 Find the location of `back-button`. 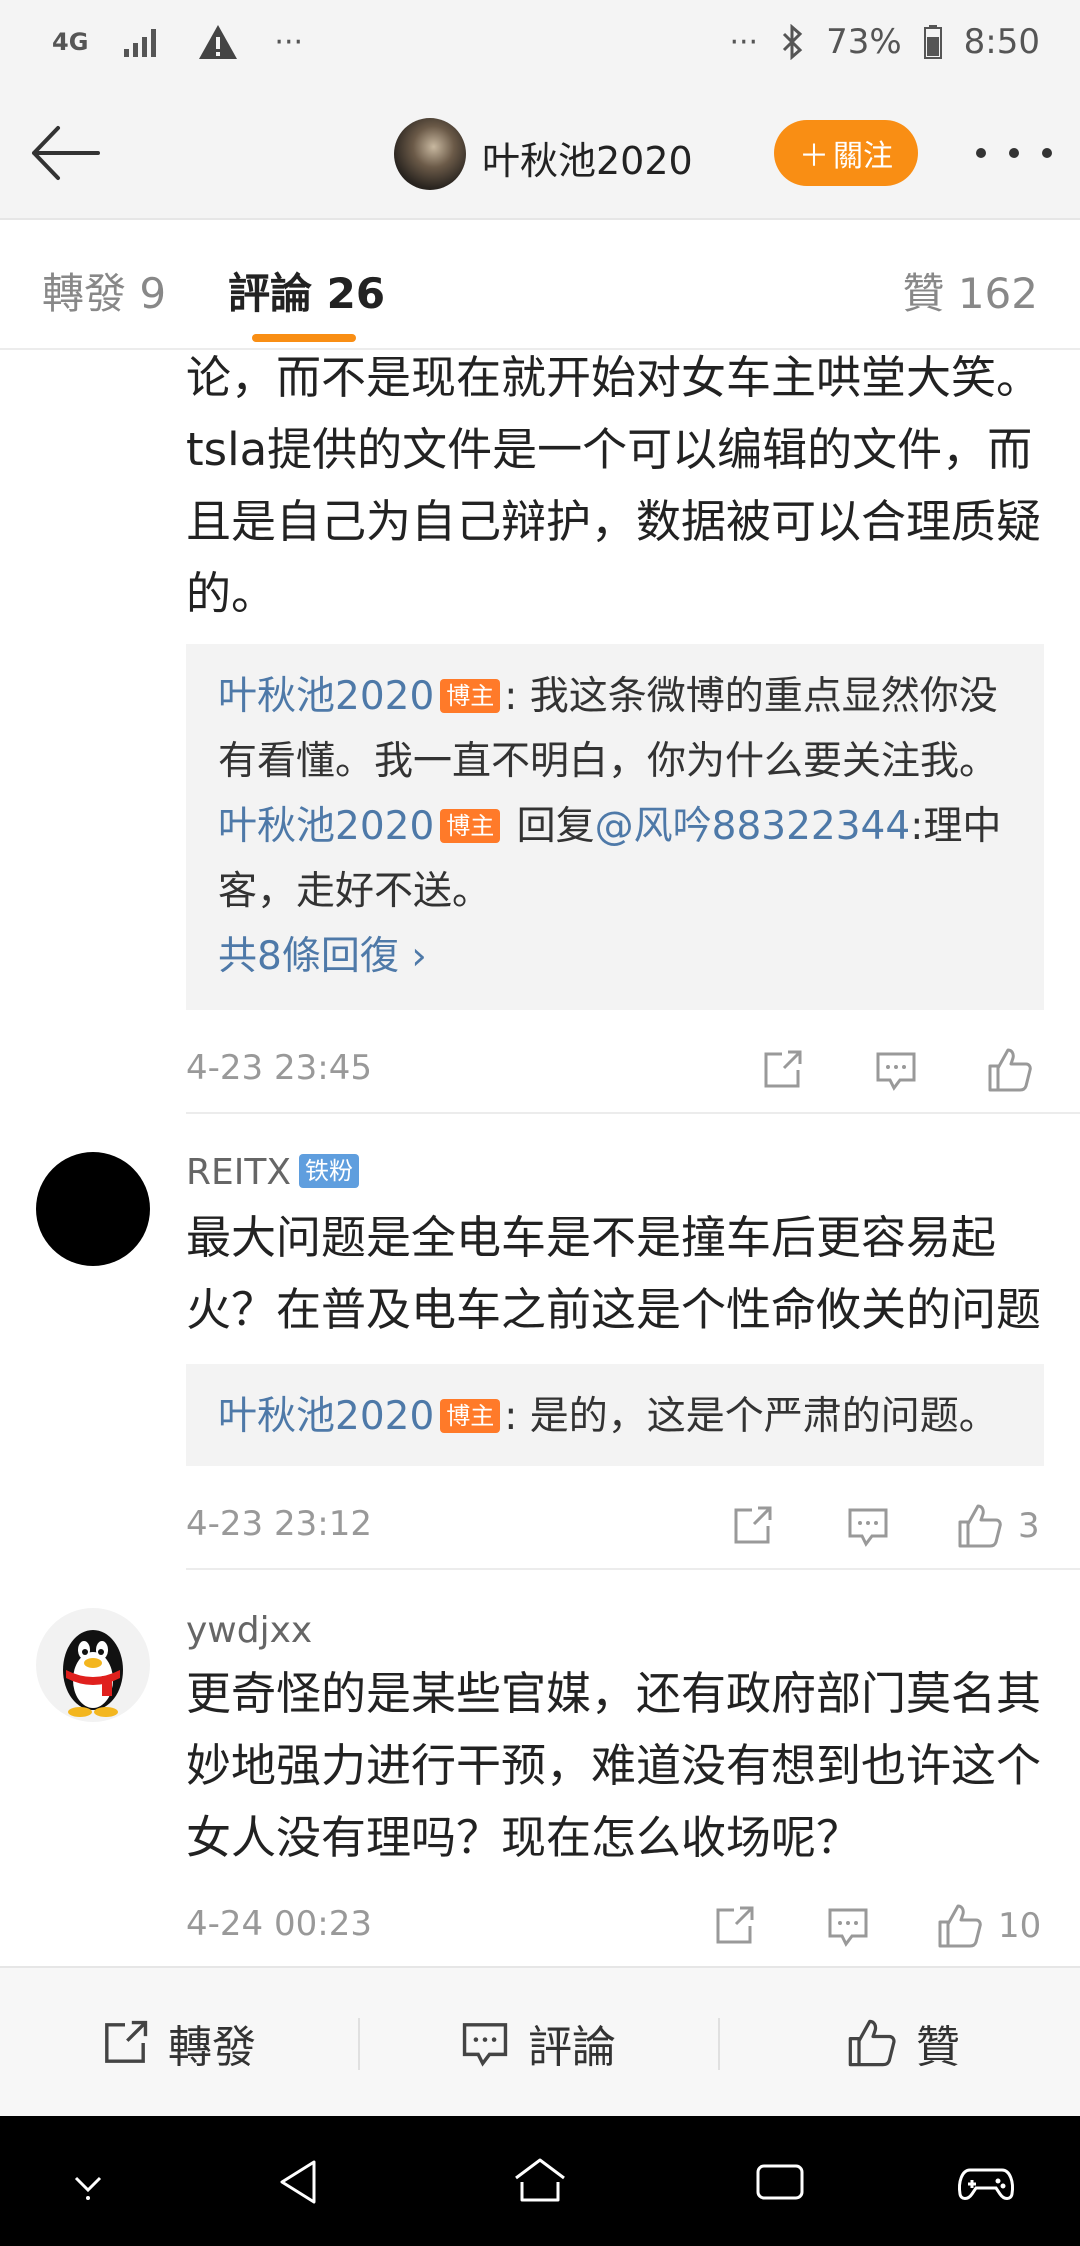

back-button is located at coordinates (66, 153).